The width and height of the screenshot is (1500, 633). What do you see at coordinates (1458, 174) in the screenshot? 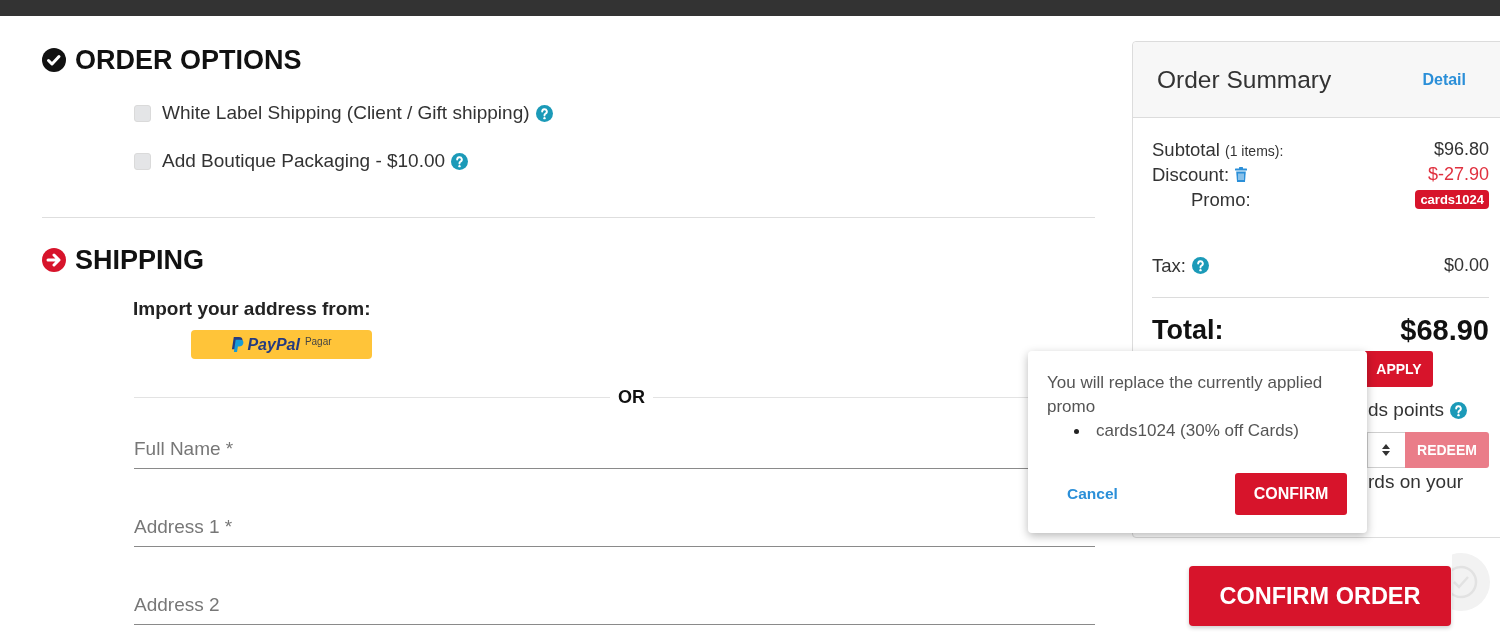
I see `summary-value: $-27.90` at bounding box center [1458, 174].